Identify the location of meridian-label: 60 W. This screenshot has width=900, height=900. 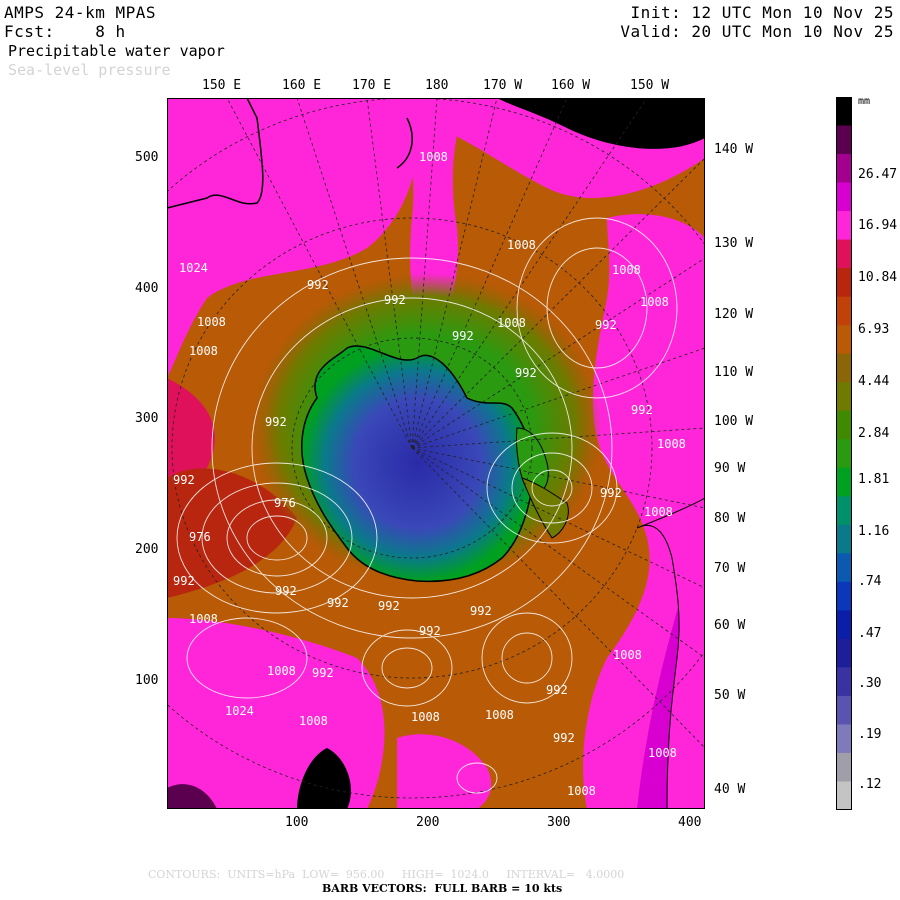
(730, 625).